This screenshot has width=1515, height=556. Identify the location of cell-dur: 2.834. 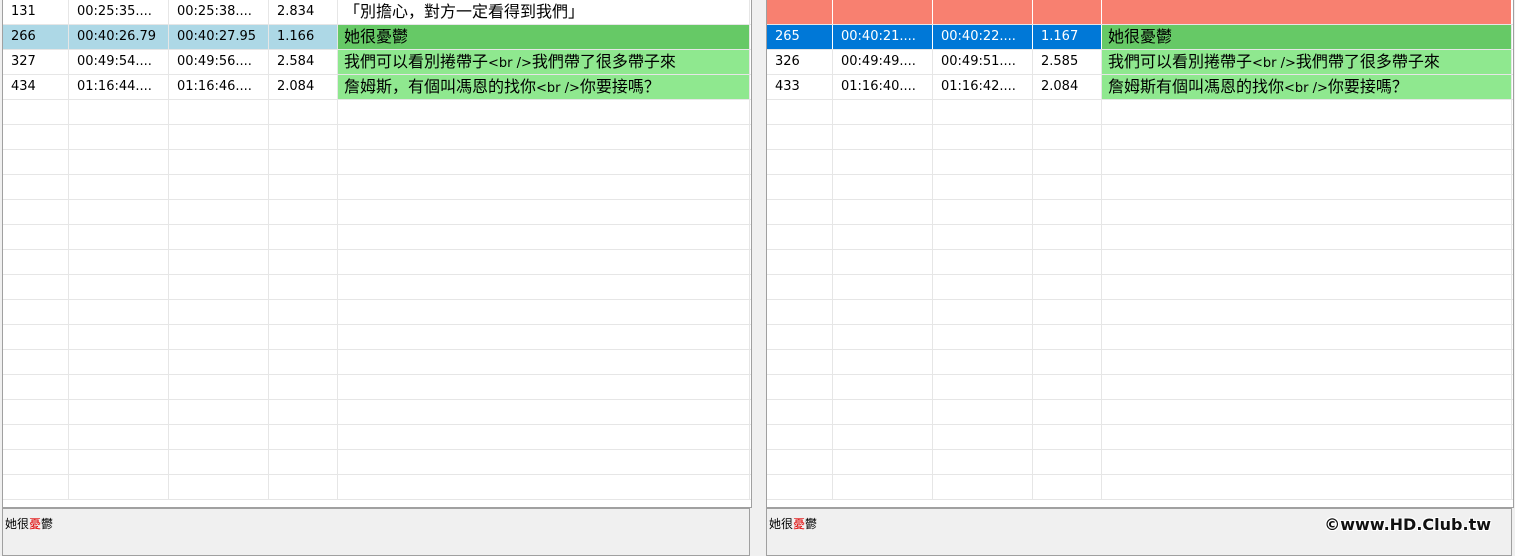
(303, 12).